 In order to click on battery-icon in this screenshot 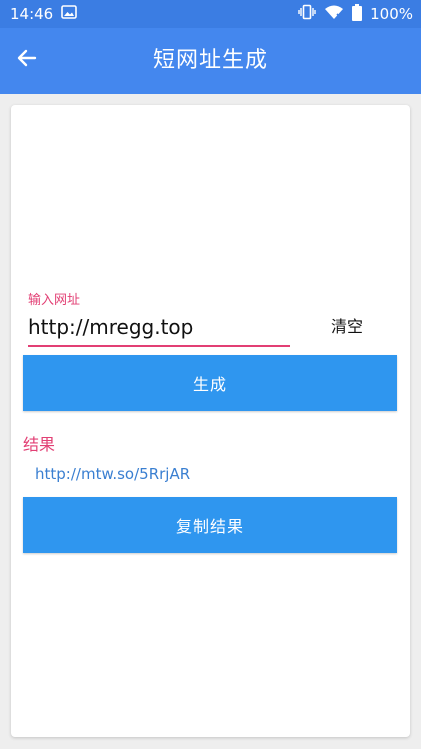, I will do `click(357, 14)`.